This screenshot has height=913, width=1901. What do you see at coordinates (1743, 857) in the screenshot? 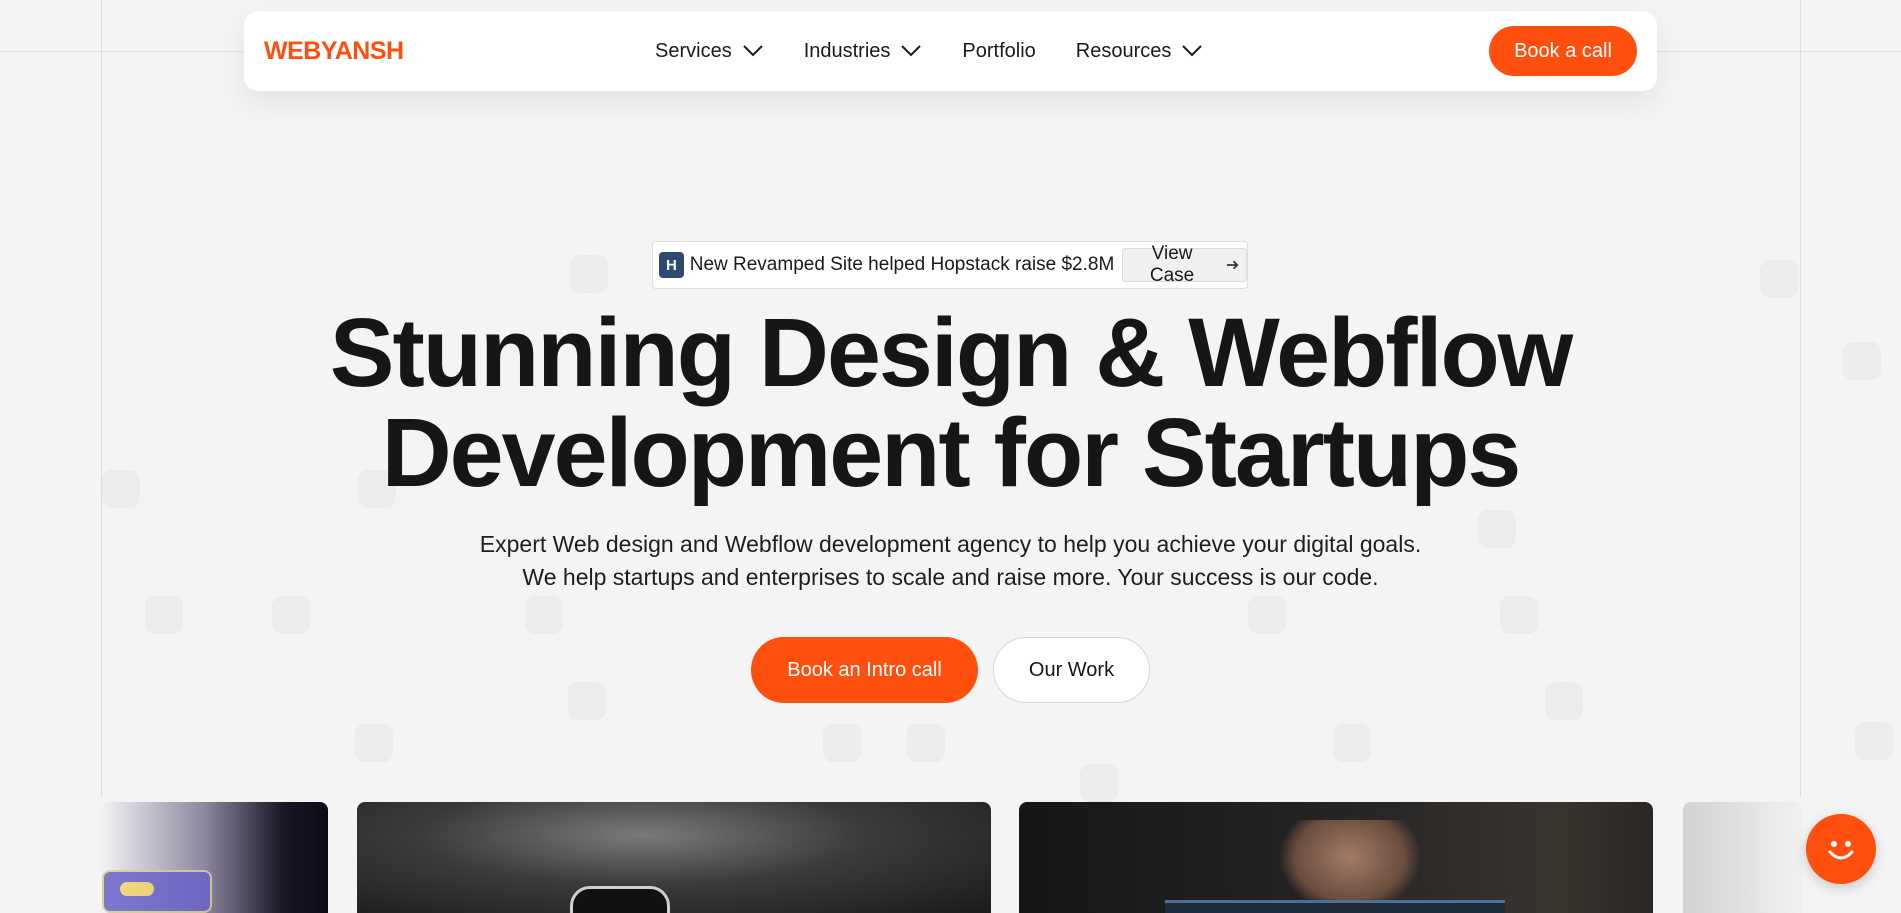
I see `showcase-card-partial` at bounding box center [1743, 857].